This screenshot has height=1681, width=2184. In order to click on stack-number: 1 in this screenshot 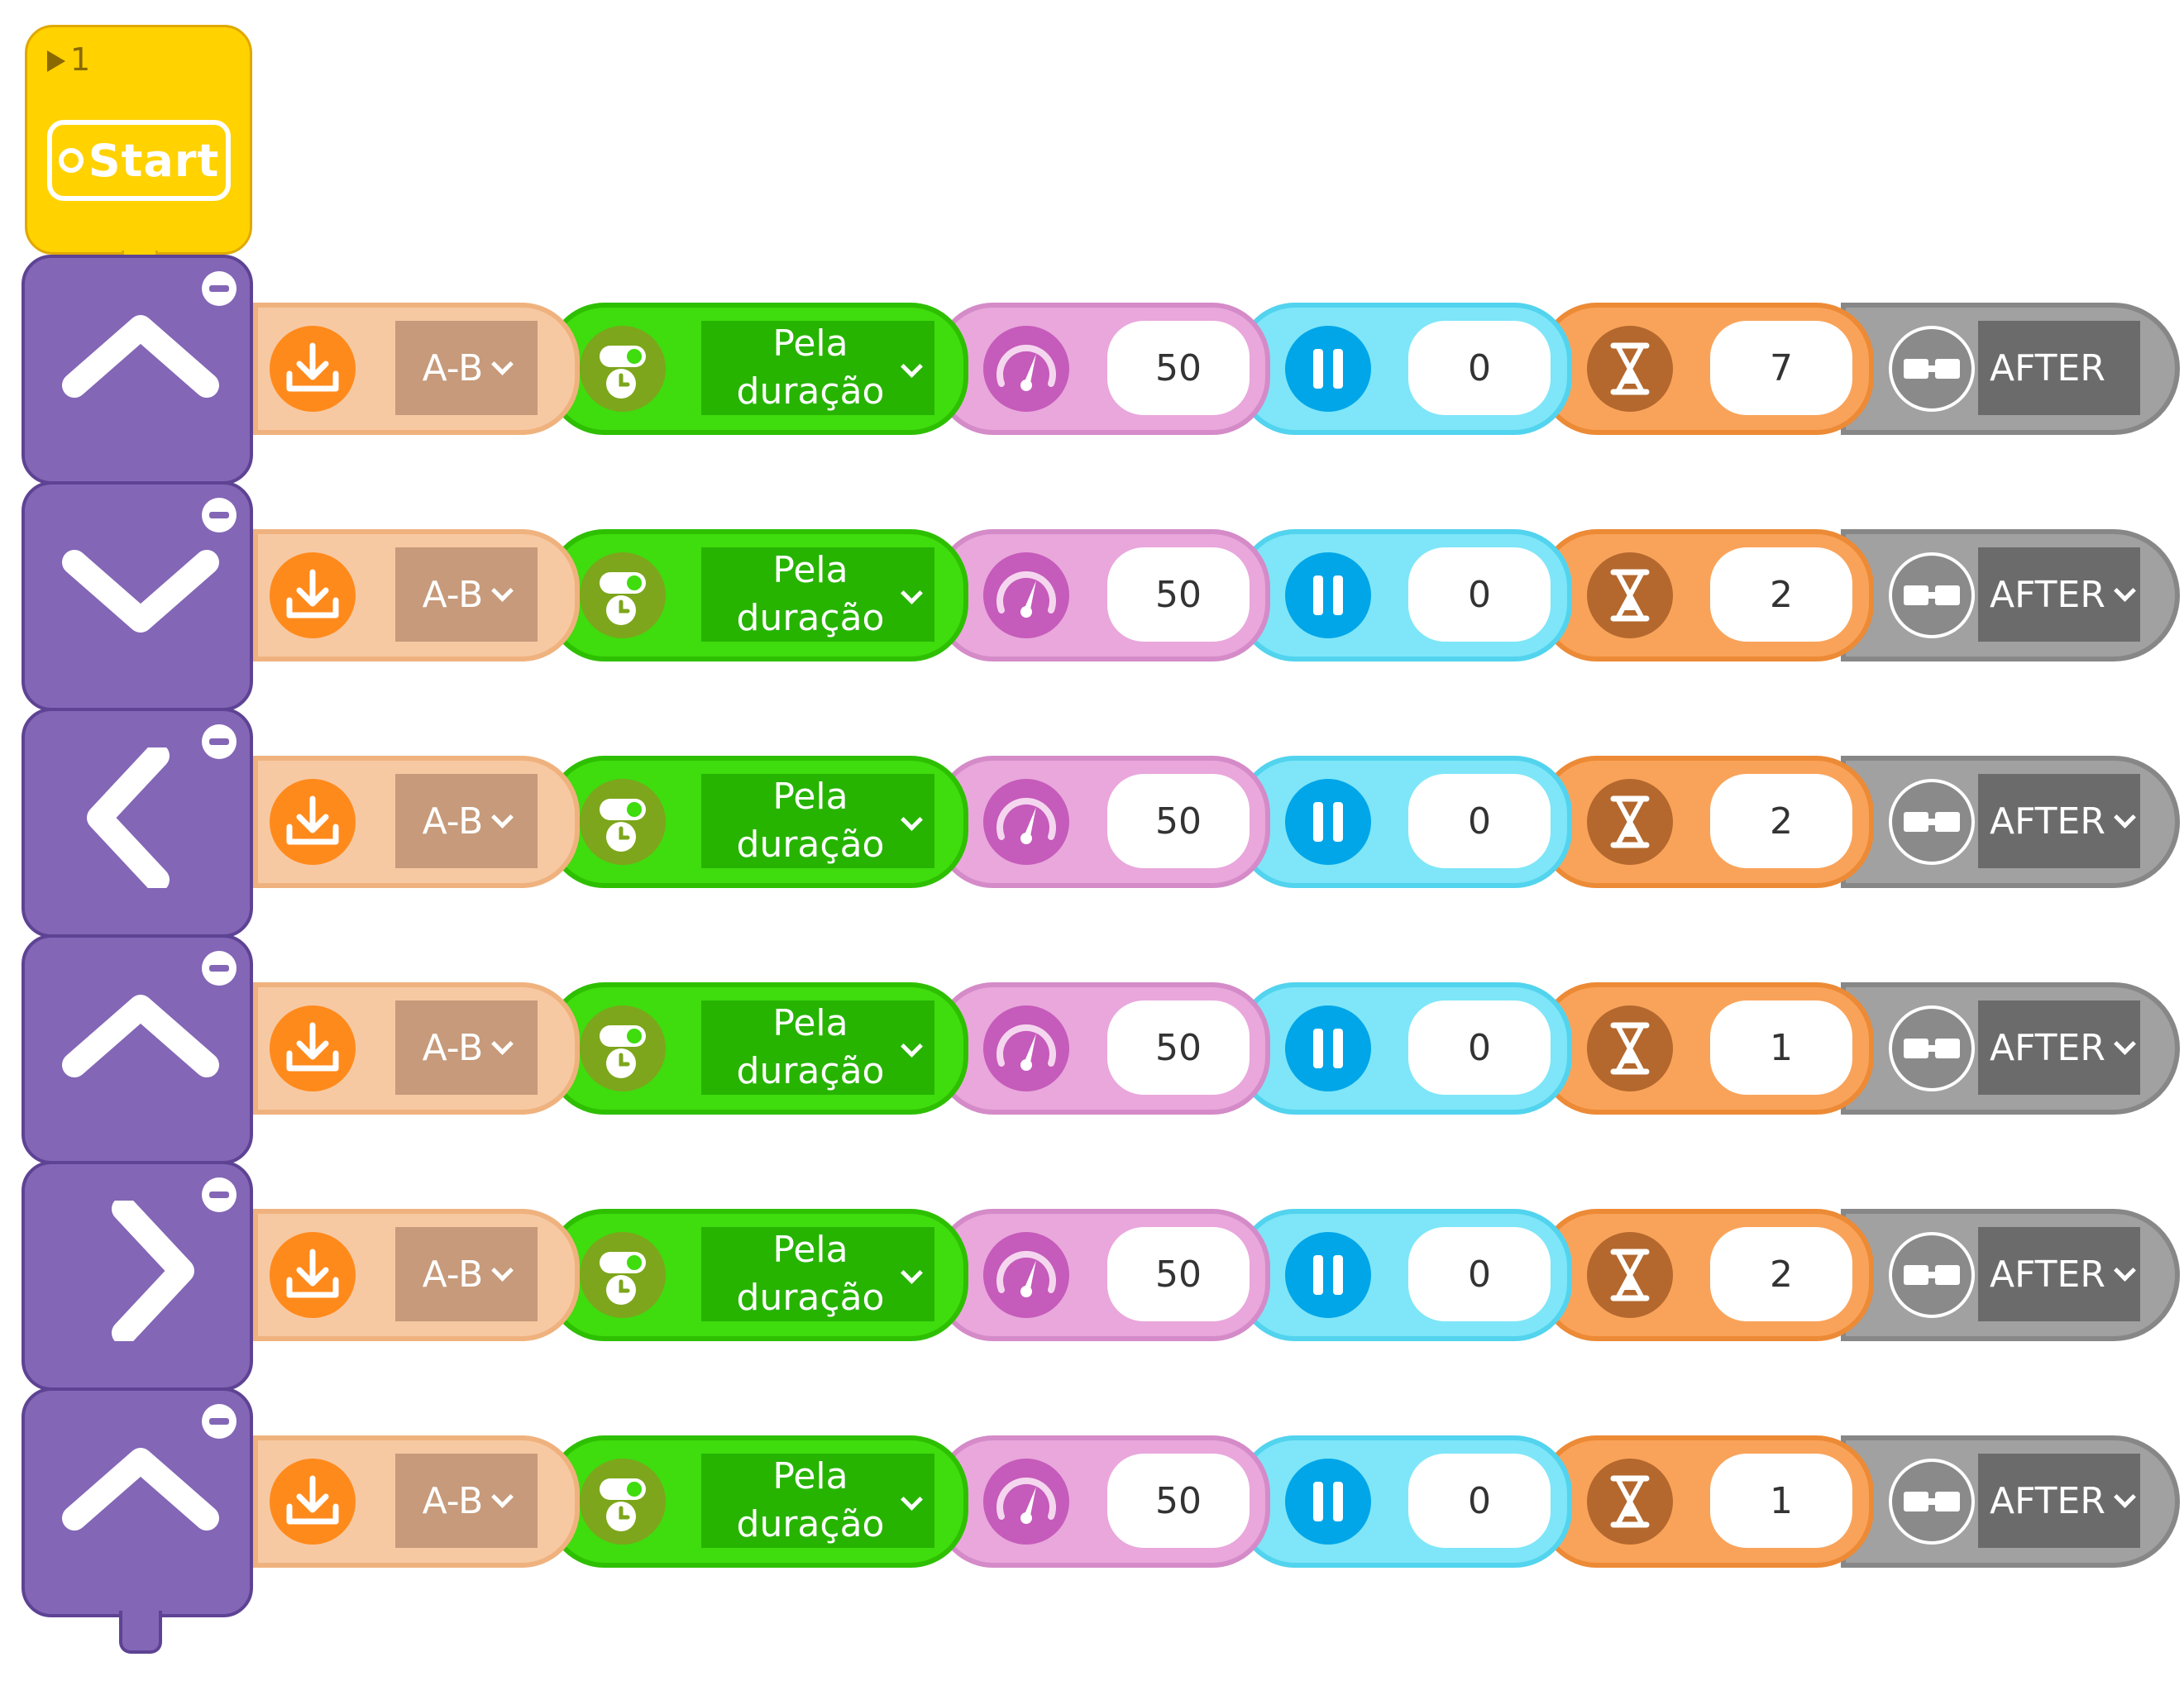, I will do `click(68, 59)`.